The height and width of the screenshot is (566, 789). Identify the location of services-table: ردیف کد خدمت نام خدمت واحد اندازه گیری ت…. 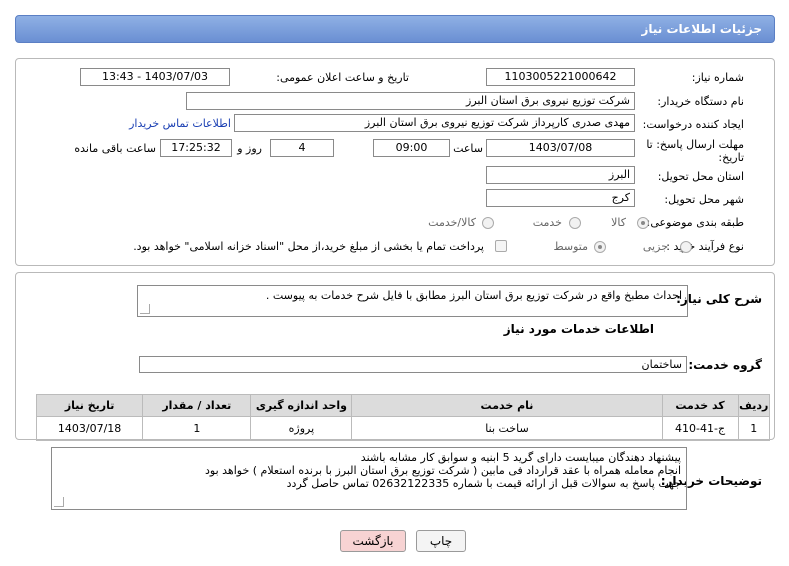
(403, 417).